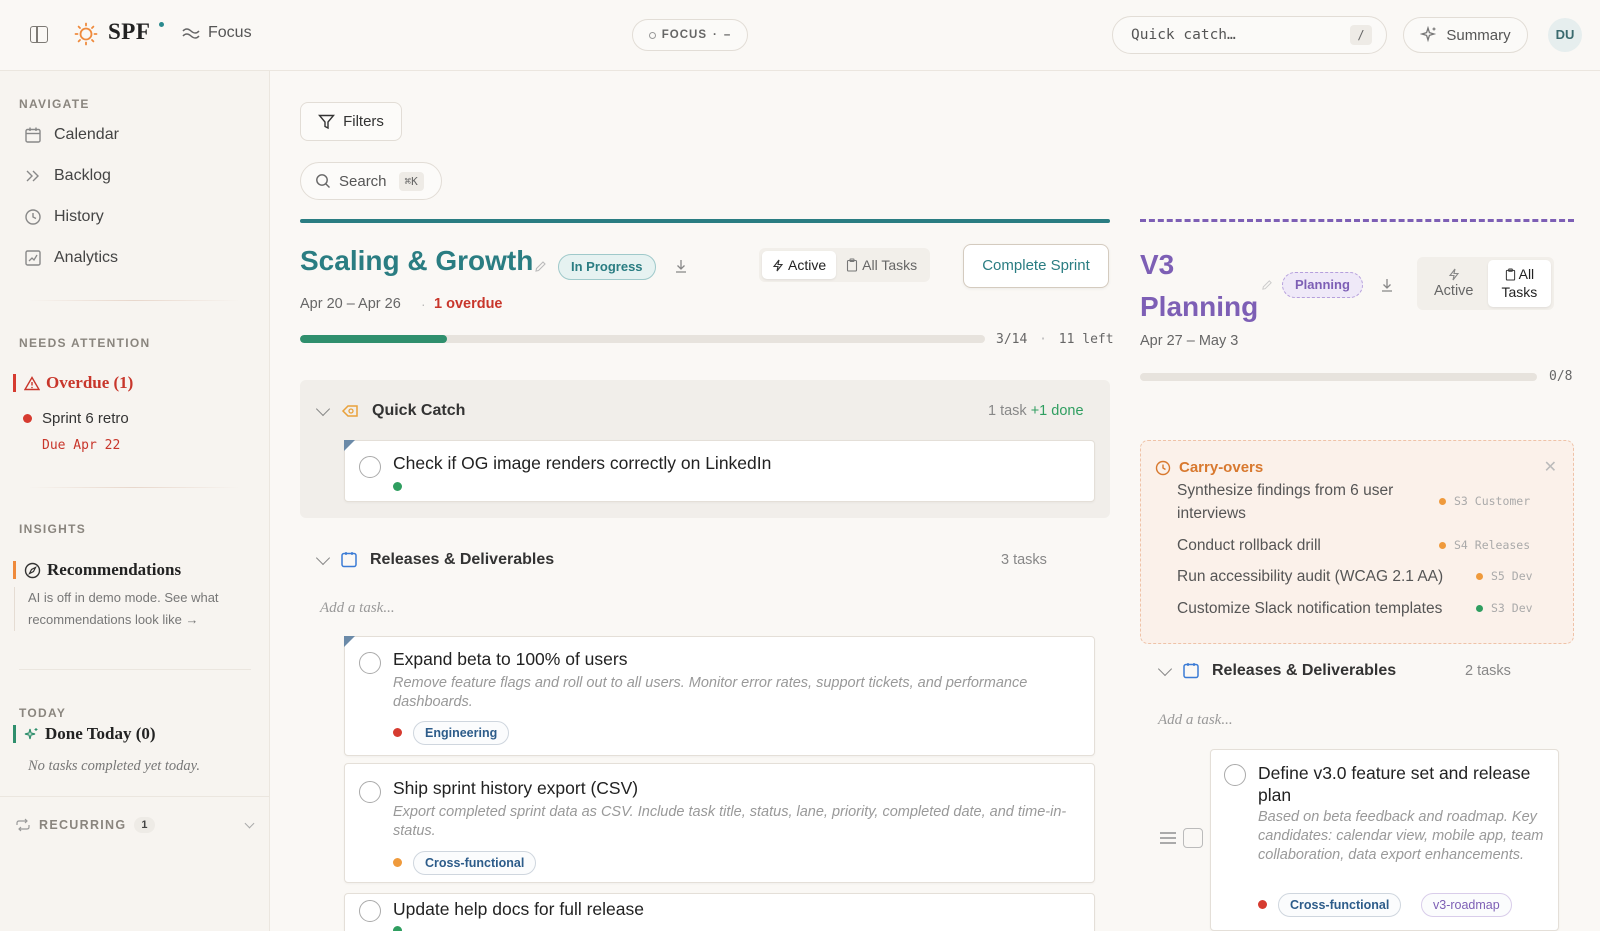 The height and width of the screenshot is (931, 1600). What do you see at coordinates (76, 418) in the screenshot?
I see `overdue-task-item: Sprint 6 retro` at bounding box center [76, 418].